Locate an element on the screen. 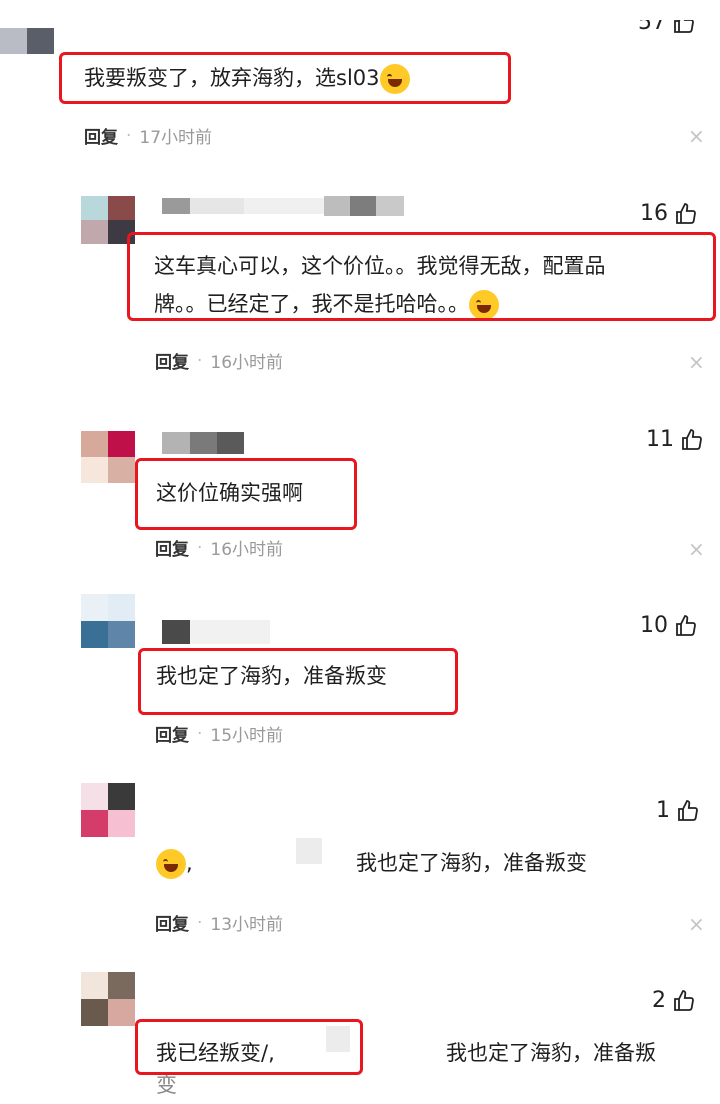  reply-row: 回复 · 13小时前 is located at coordinates (219, 923).